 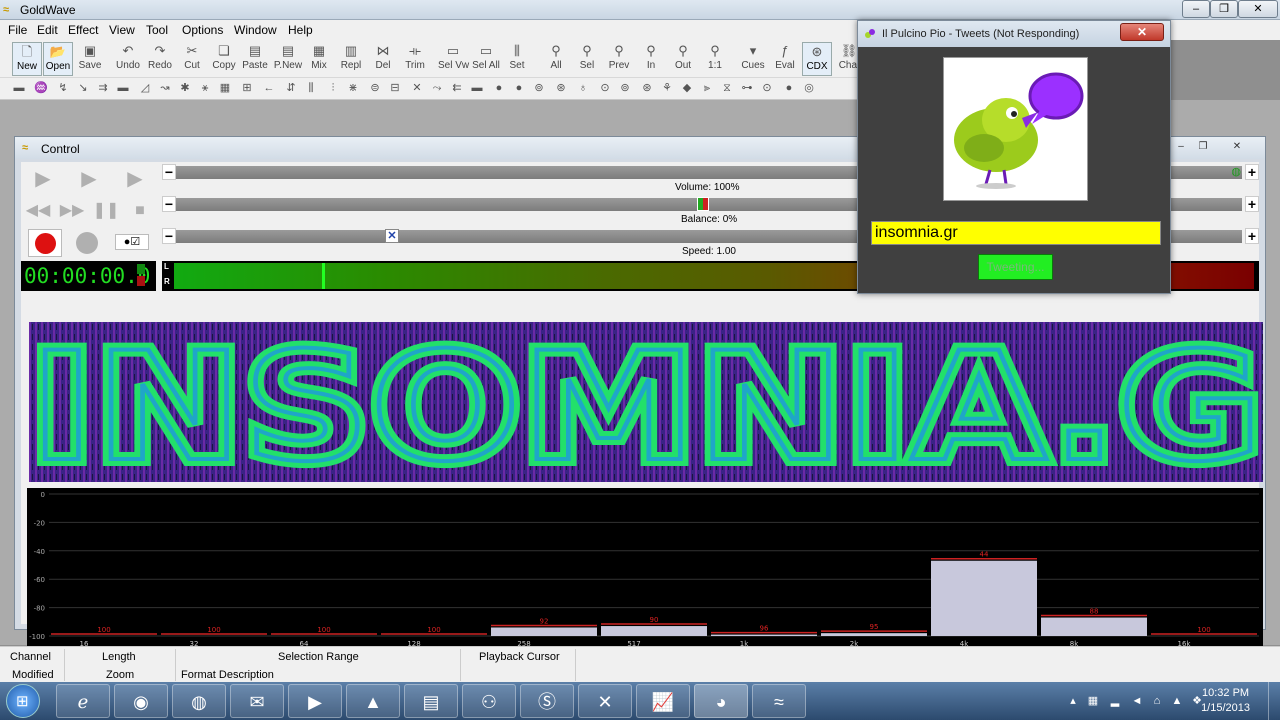 I want to click on control-minimize-button: –, so click(x=1181, y=147).